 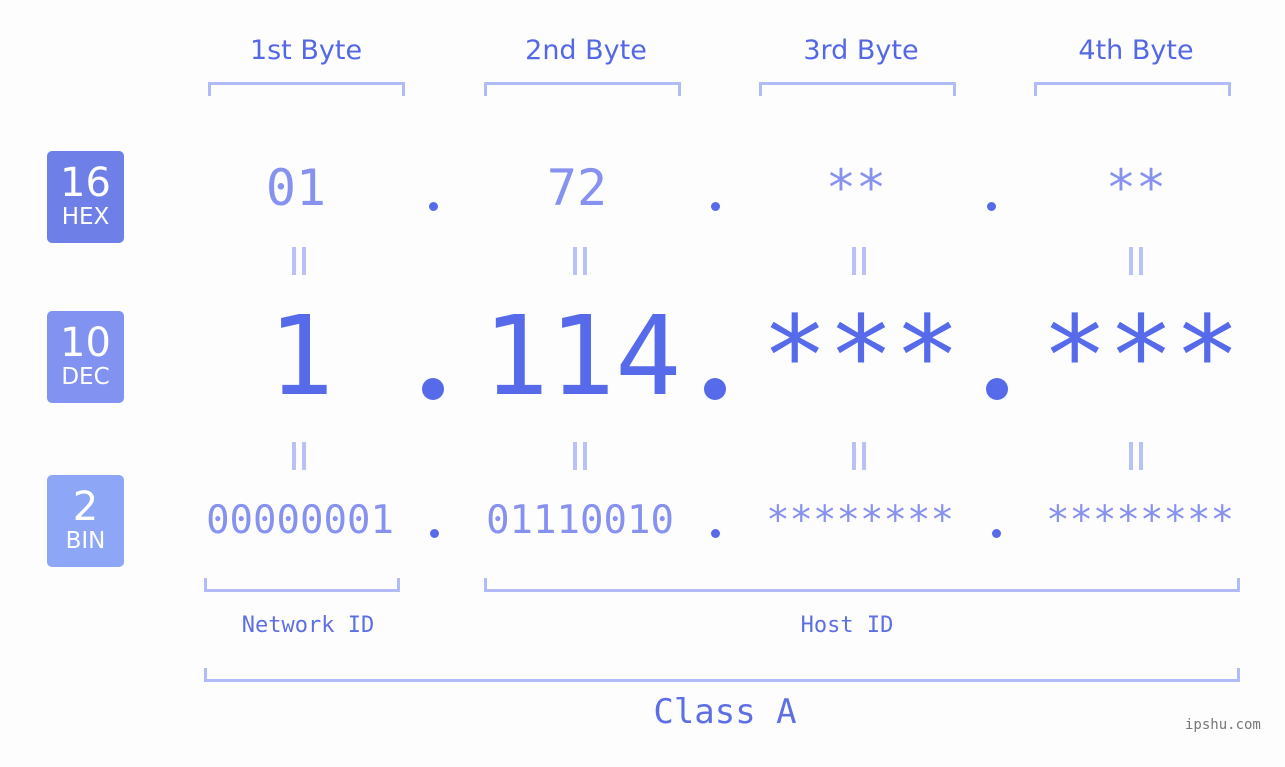 I want to click on bin-badge: 2 BIN, so click(x=85, y=521).